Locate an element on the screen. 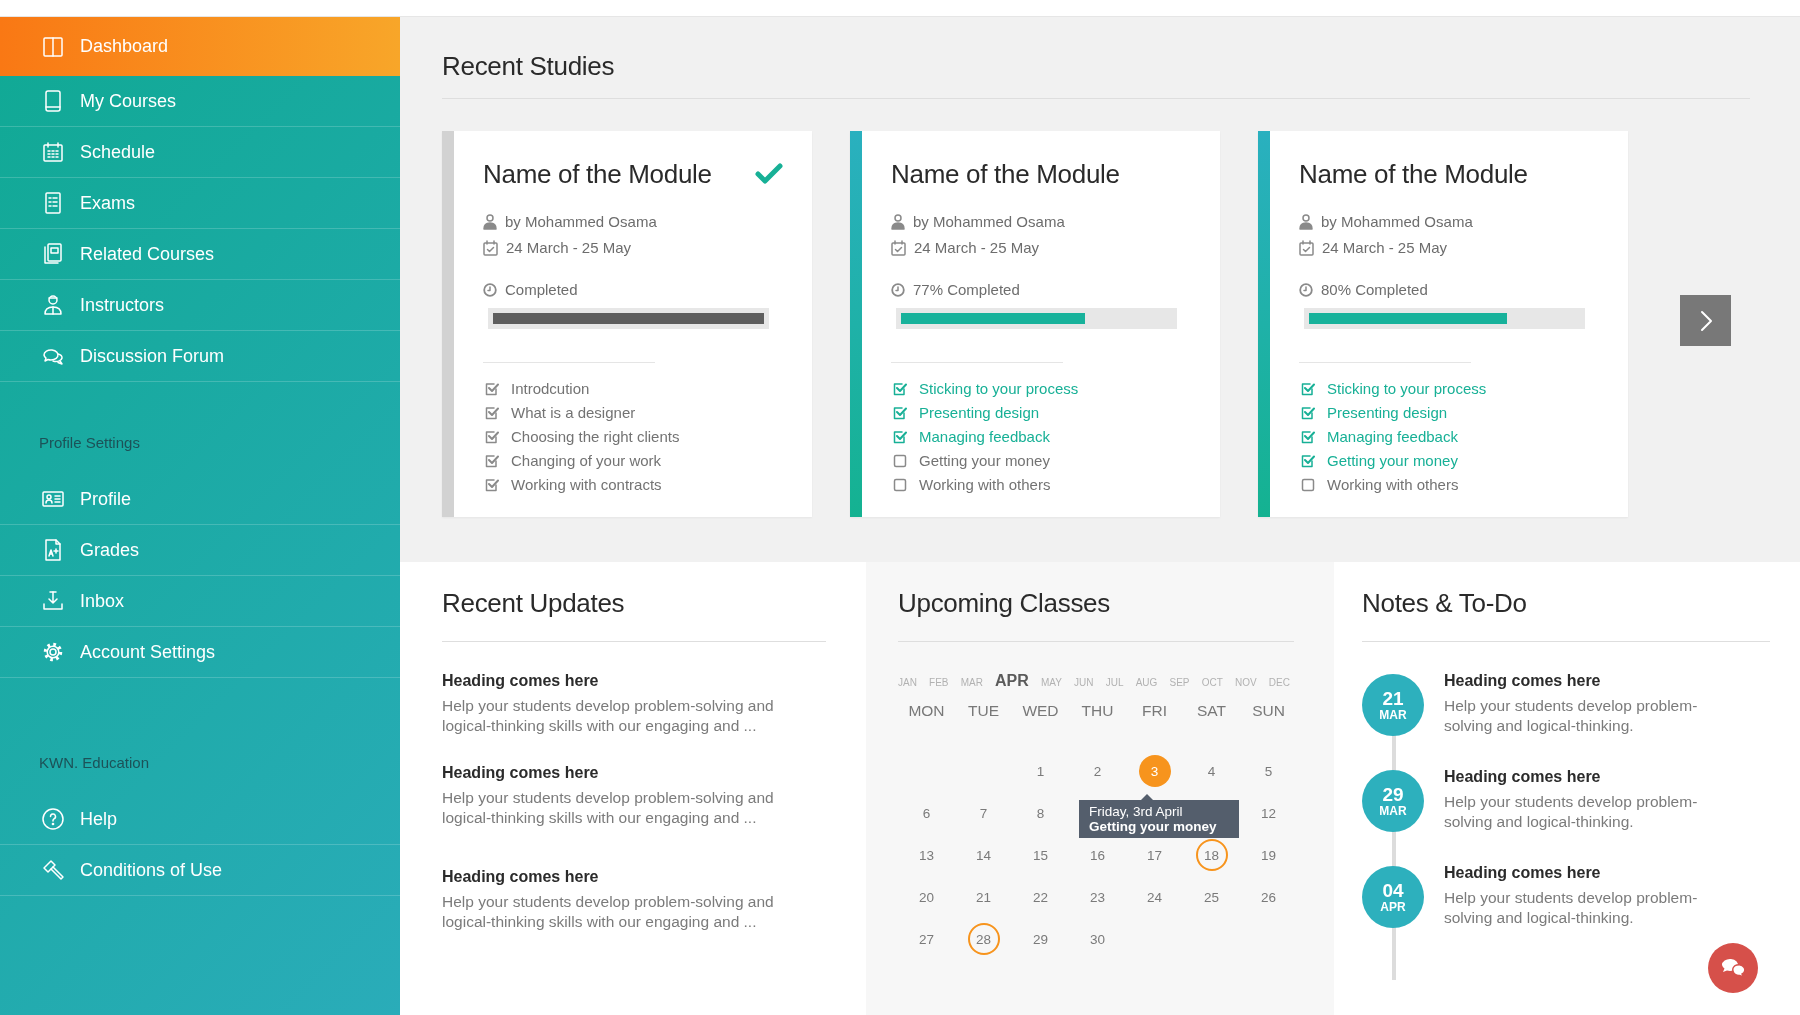 This screenshot has width=1800, height=1015. calendar-day: 1 is located at coordinates (1040, 771).